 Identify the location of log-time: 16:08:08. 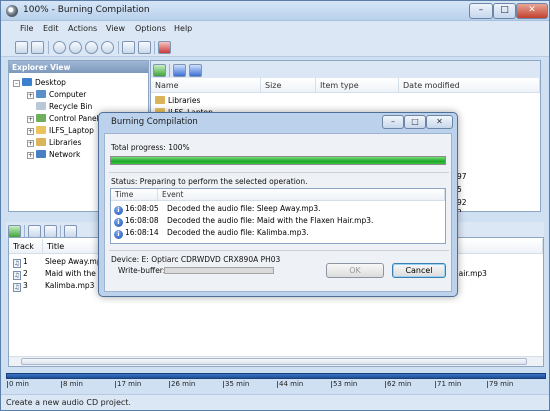
(142, 220).